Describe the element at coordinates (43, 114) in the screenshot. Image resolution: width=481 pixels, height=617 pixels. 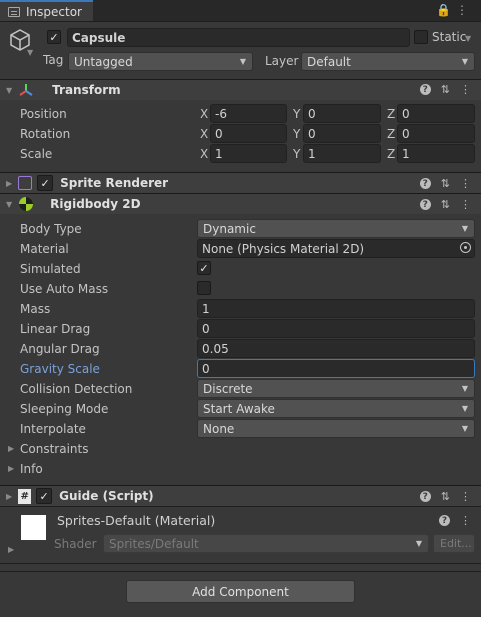
I see `position-label: Position` at that location.